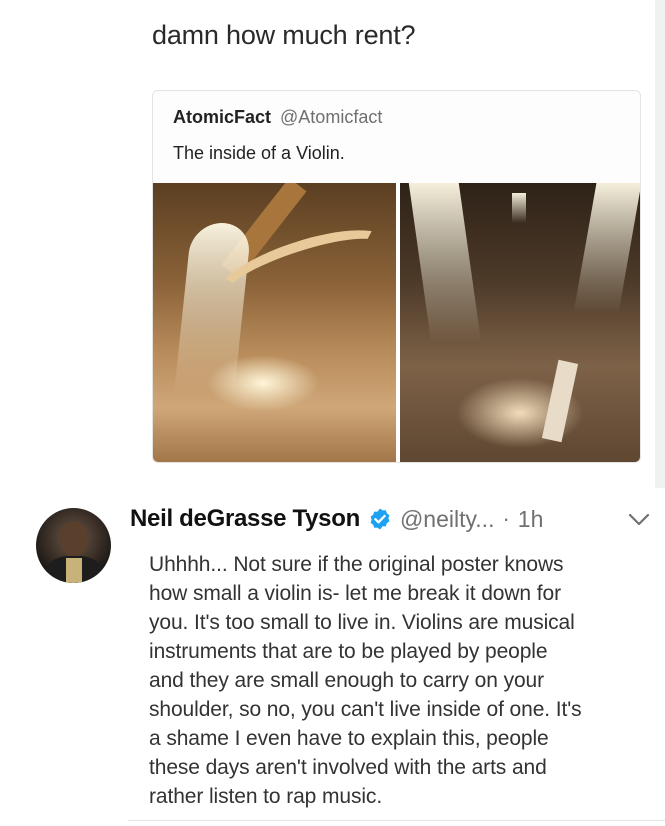 The image size is (665, 826). I want to click on tweet-timestamp: 1h, so click(531, 519).